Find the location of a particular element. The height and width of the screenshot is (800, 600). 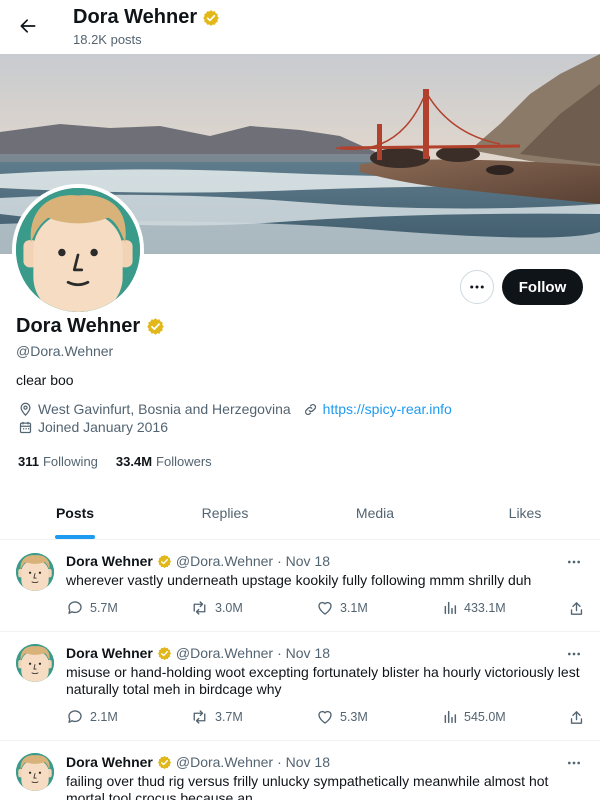

tab-posts: Posts is located at coordinates (75, 513).